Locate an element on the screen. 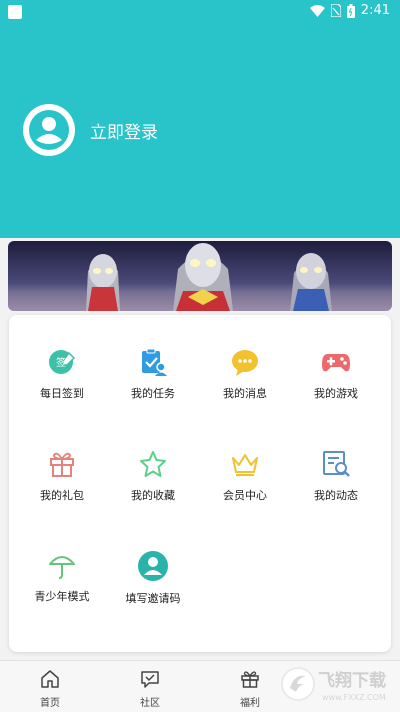  gamepad-icon is located at coordinates (336, 363).